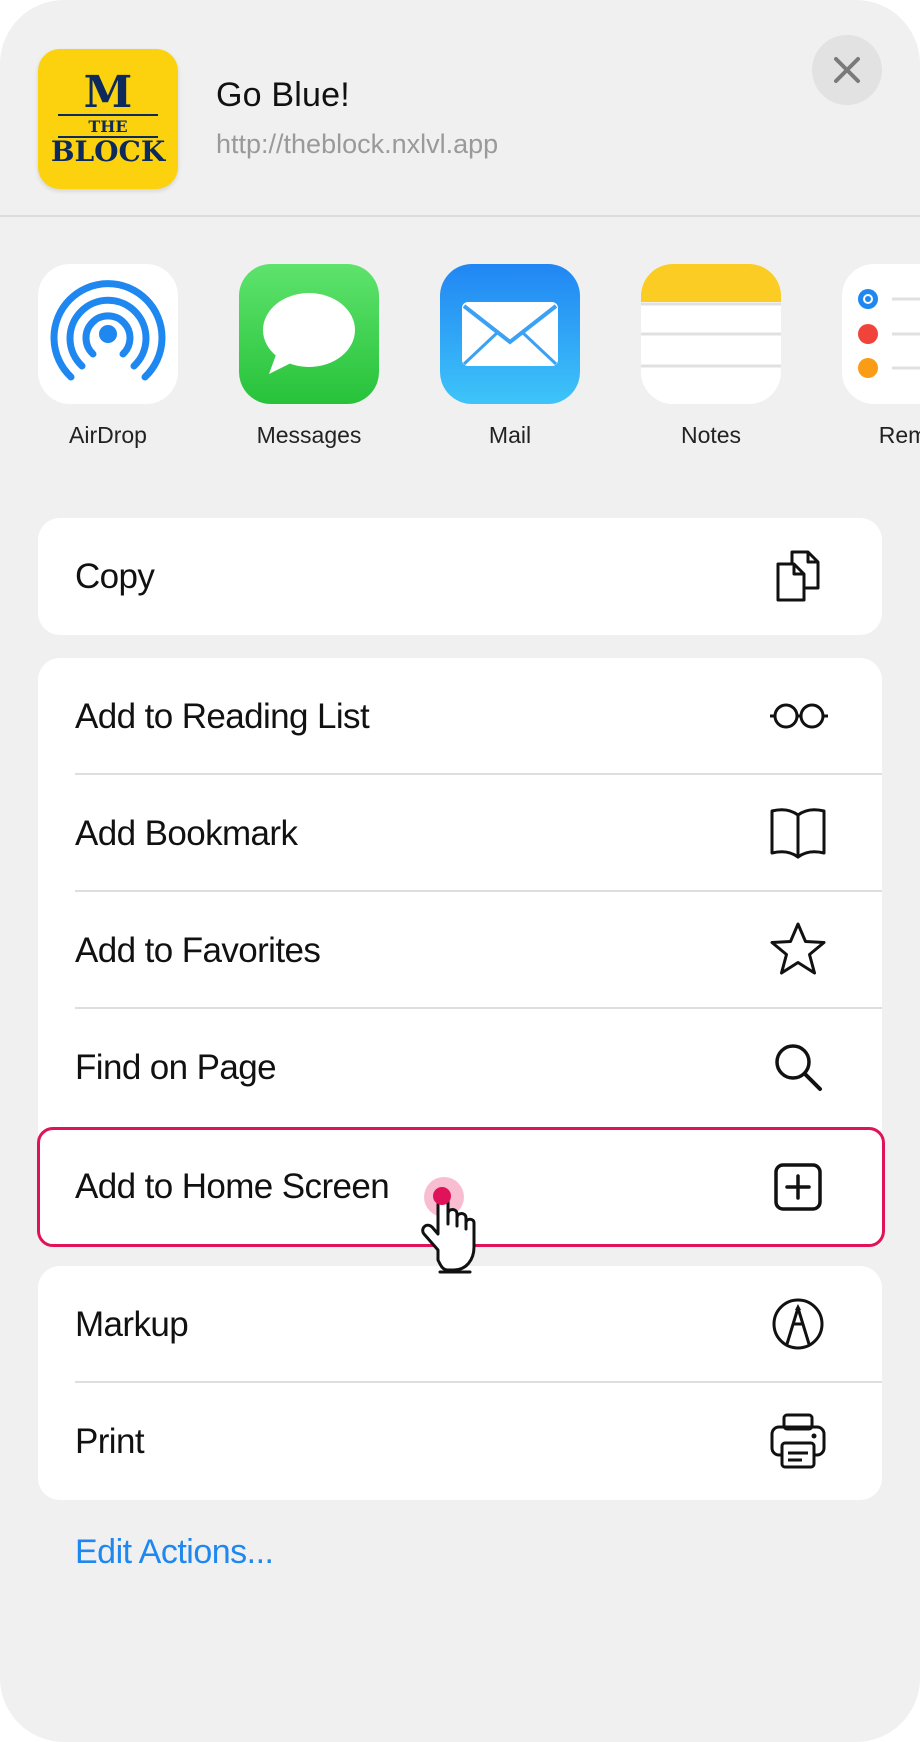 The image size is (920, 1742). I want to click on action-print: Print, so click(460, 1441).